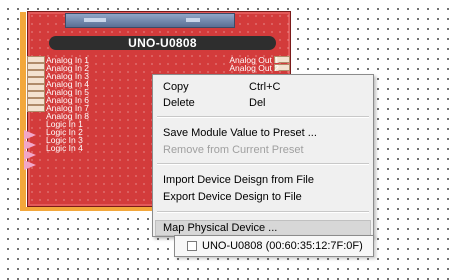 Image resolution: width=455 pixels, height=280 pixels. Describe the element at coordinates (150, 20) in the screenshot. I see `device-faceplate-image` at that location.